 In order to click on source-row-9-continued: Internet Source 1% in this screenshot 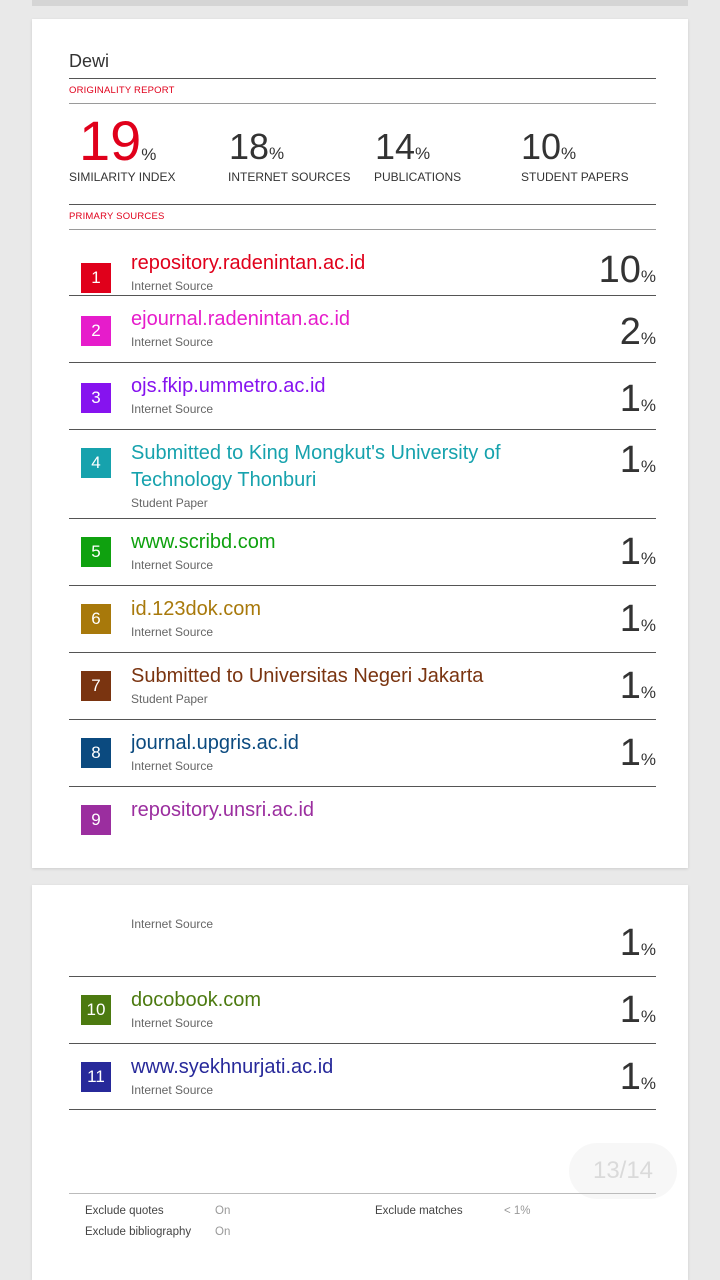, I will do `click(362, 931)`.